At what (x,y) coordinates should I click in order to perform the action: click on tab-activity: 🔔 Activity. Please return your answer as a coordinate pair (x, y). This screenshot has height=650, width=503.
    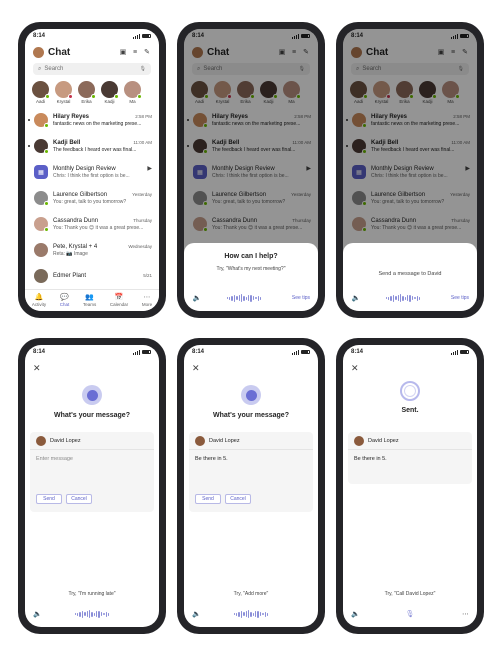
    Looking at the image, I should click on (39, 300).